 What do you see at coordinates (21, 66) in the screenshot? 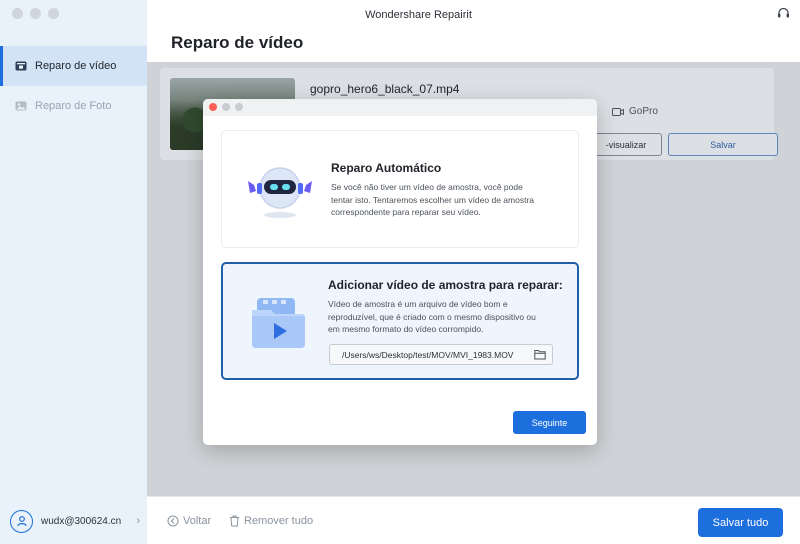
I see `video-repair-icon` at bounding box center [21, 66].